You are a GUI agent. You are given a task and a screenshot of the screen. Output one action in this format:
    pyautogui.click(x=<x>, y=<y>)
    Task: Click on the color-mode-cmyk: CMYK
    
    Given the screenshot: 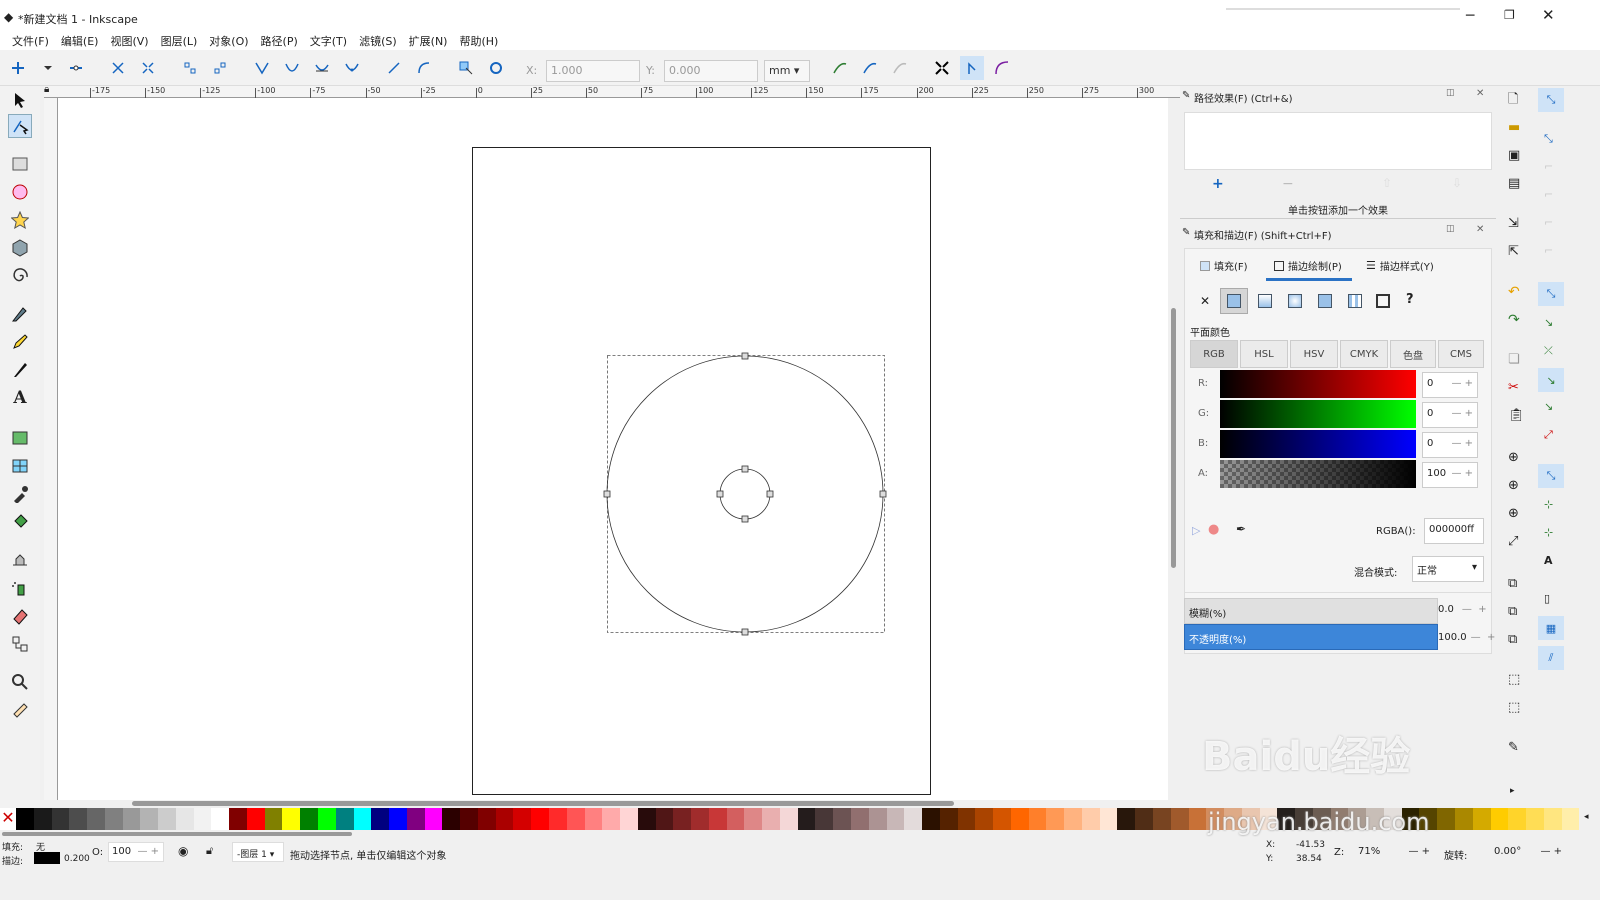 What is the action you would take?
    pyautogui.click(x=1364, y=354)
    